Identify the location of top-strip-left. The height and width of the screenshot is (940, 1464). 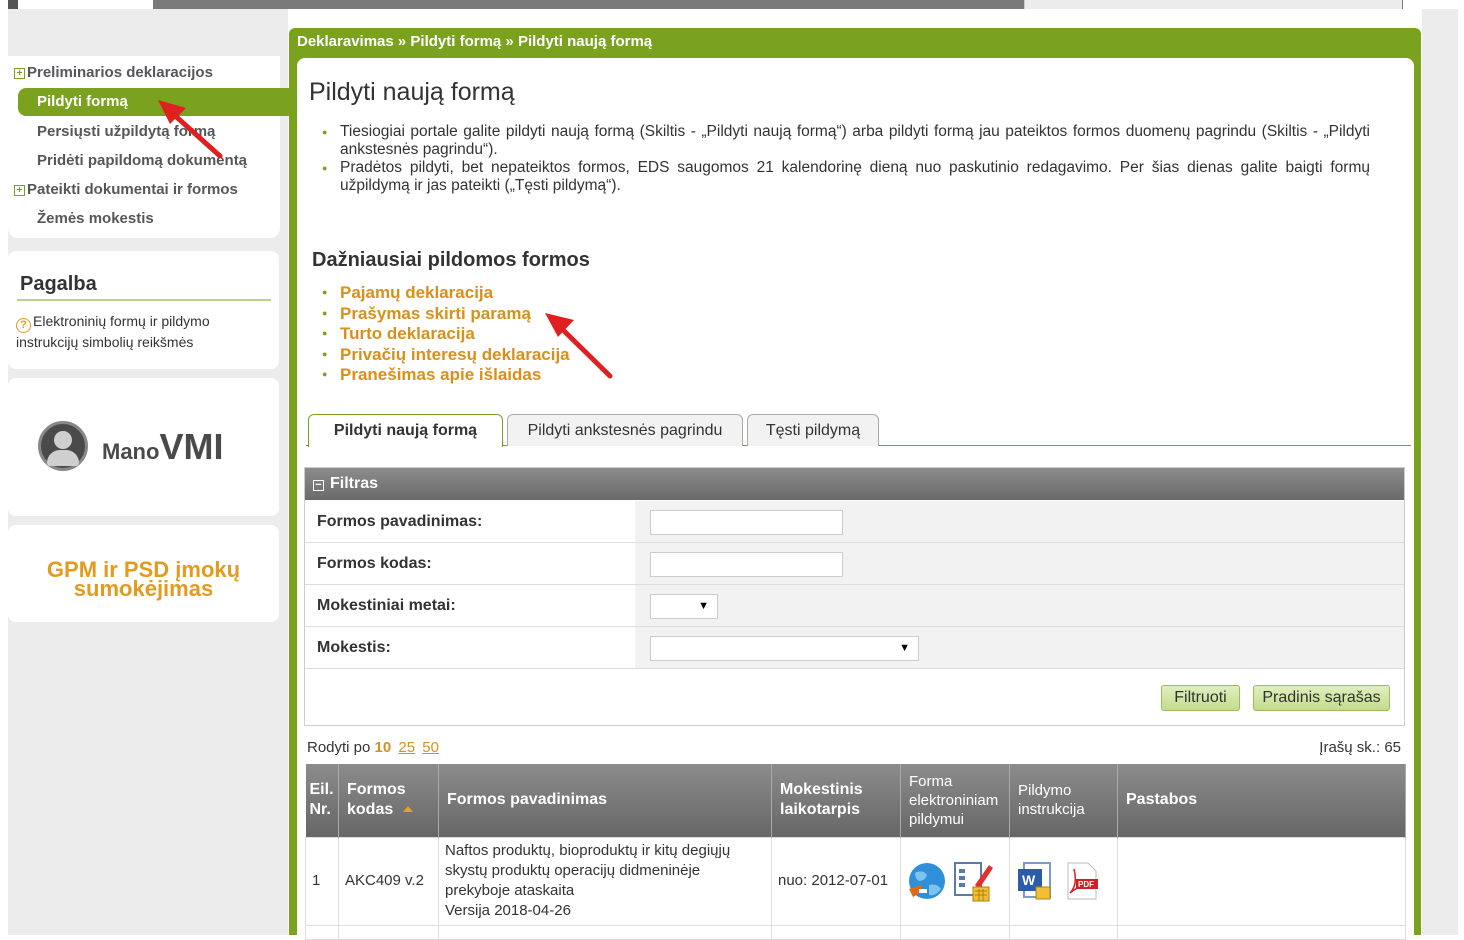
(13, 4).